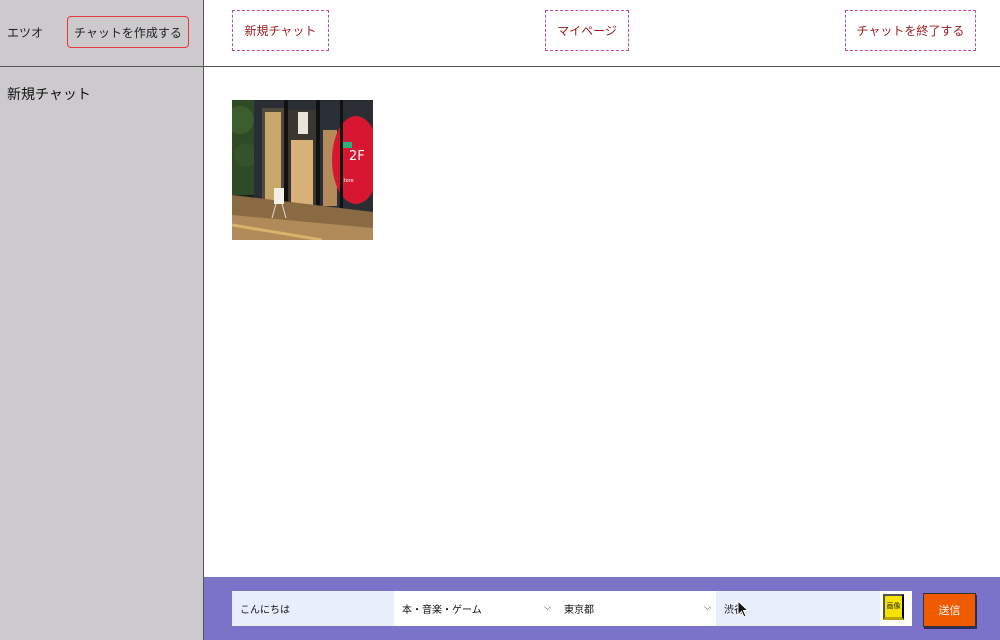  What do you see at coordinates (587, 30) in the screenshot?
I see `mypage-button: マイページ` at bounding box center [587, 30].